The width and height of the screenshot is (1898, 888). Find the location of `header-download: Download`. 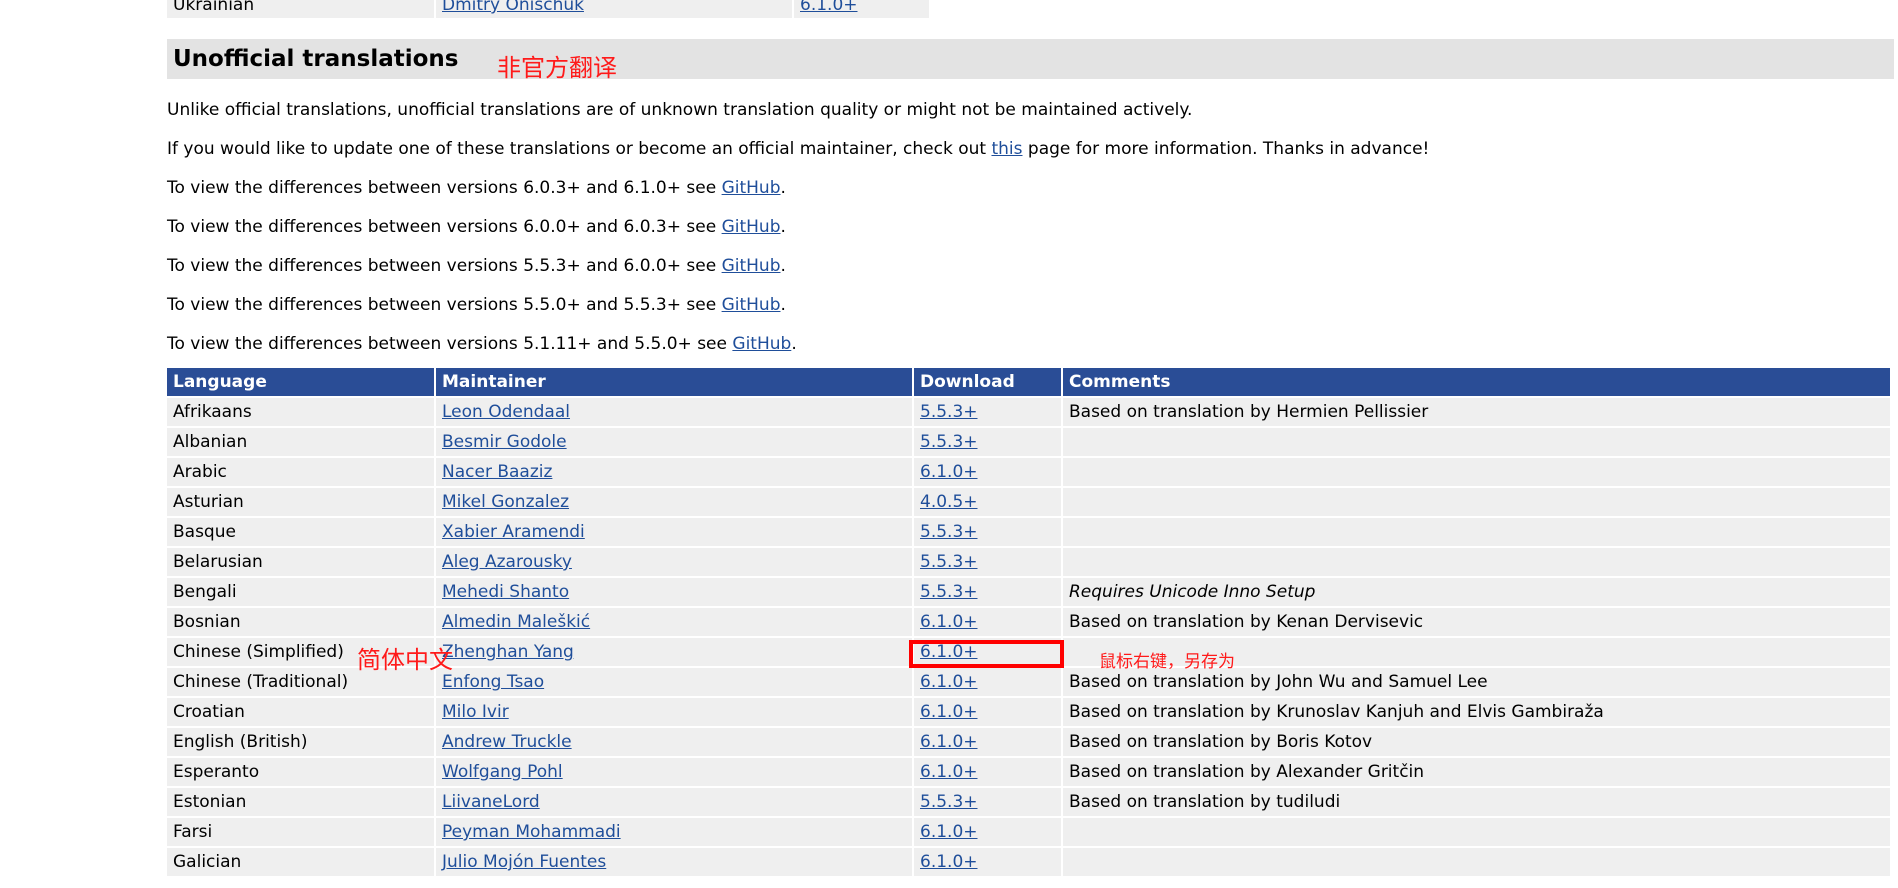

header-download: Download is located at coordinates (987, 382).